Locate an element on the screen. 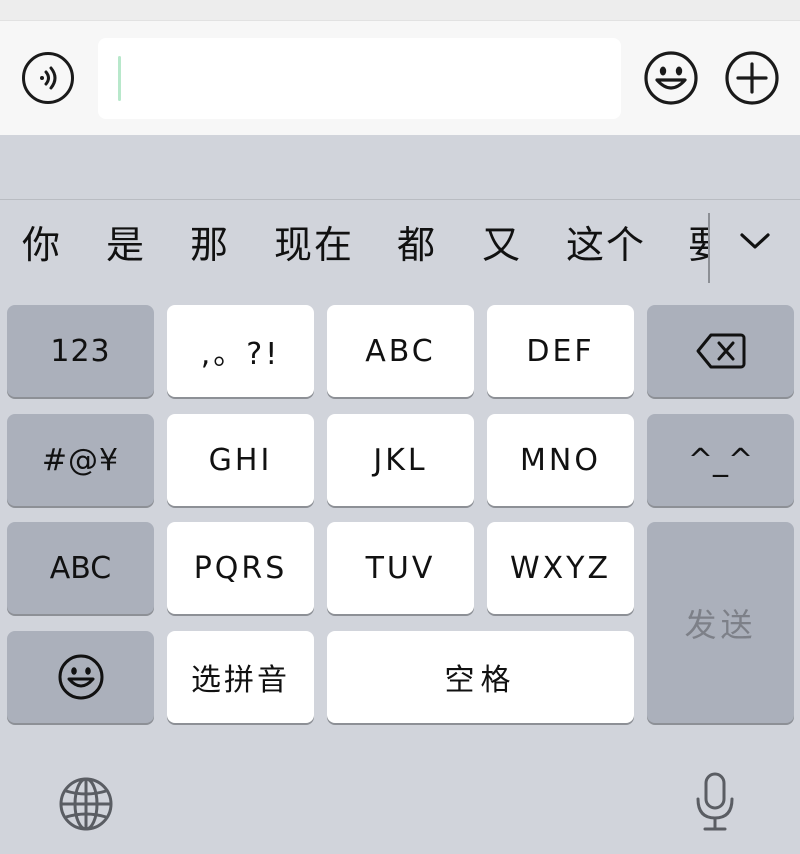 The image size is (800, 854). key-label: PQRS is located at coordinates (240, 568).